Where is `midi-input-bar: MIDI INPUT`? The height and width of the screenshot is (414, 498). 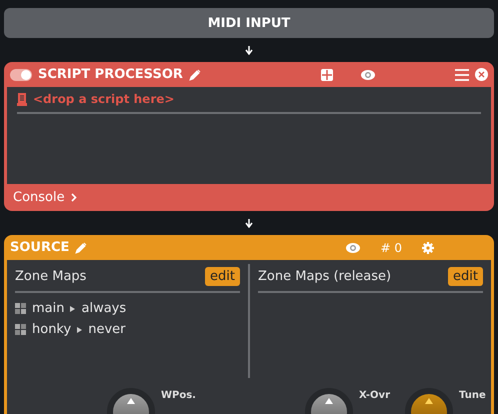
midi-input-bar: MIDI INPUT is located at coordinates (249, 23).